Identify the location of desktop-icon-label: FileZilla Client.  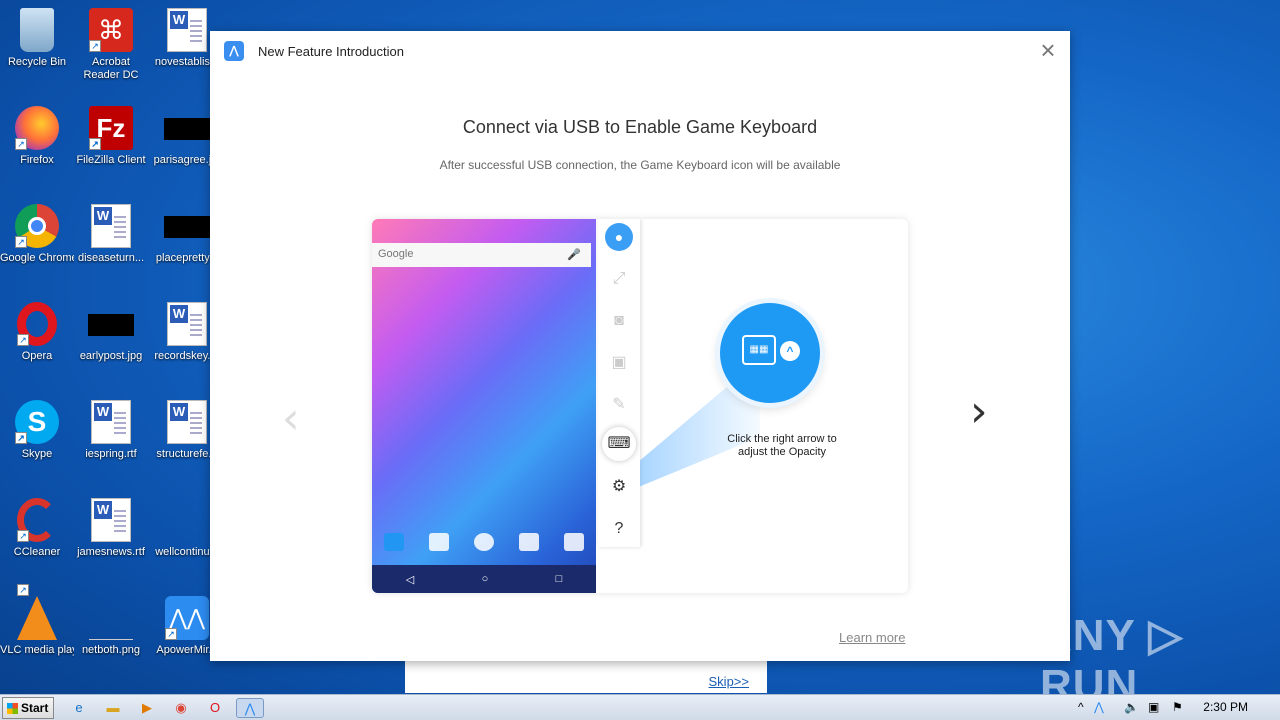
(111, 160).